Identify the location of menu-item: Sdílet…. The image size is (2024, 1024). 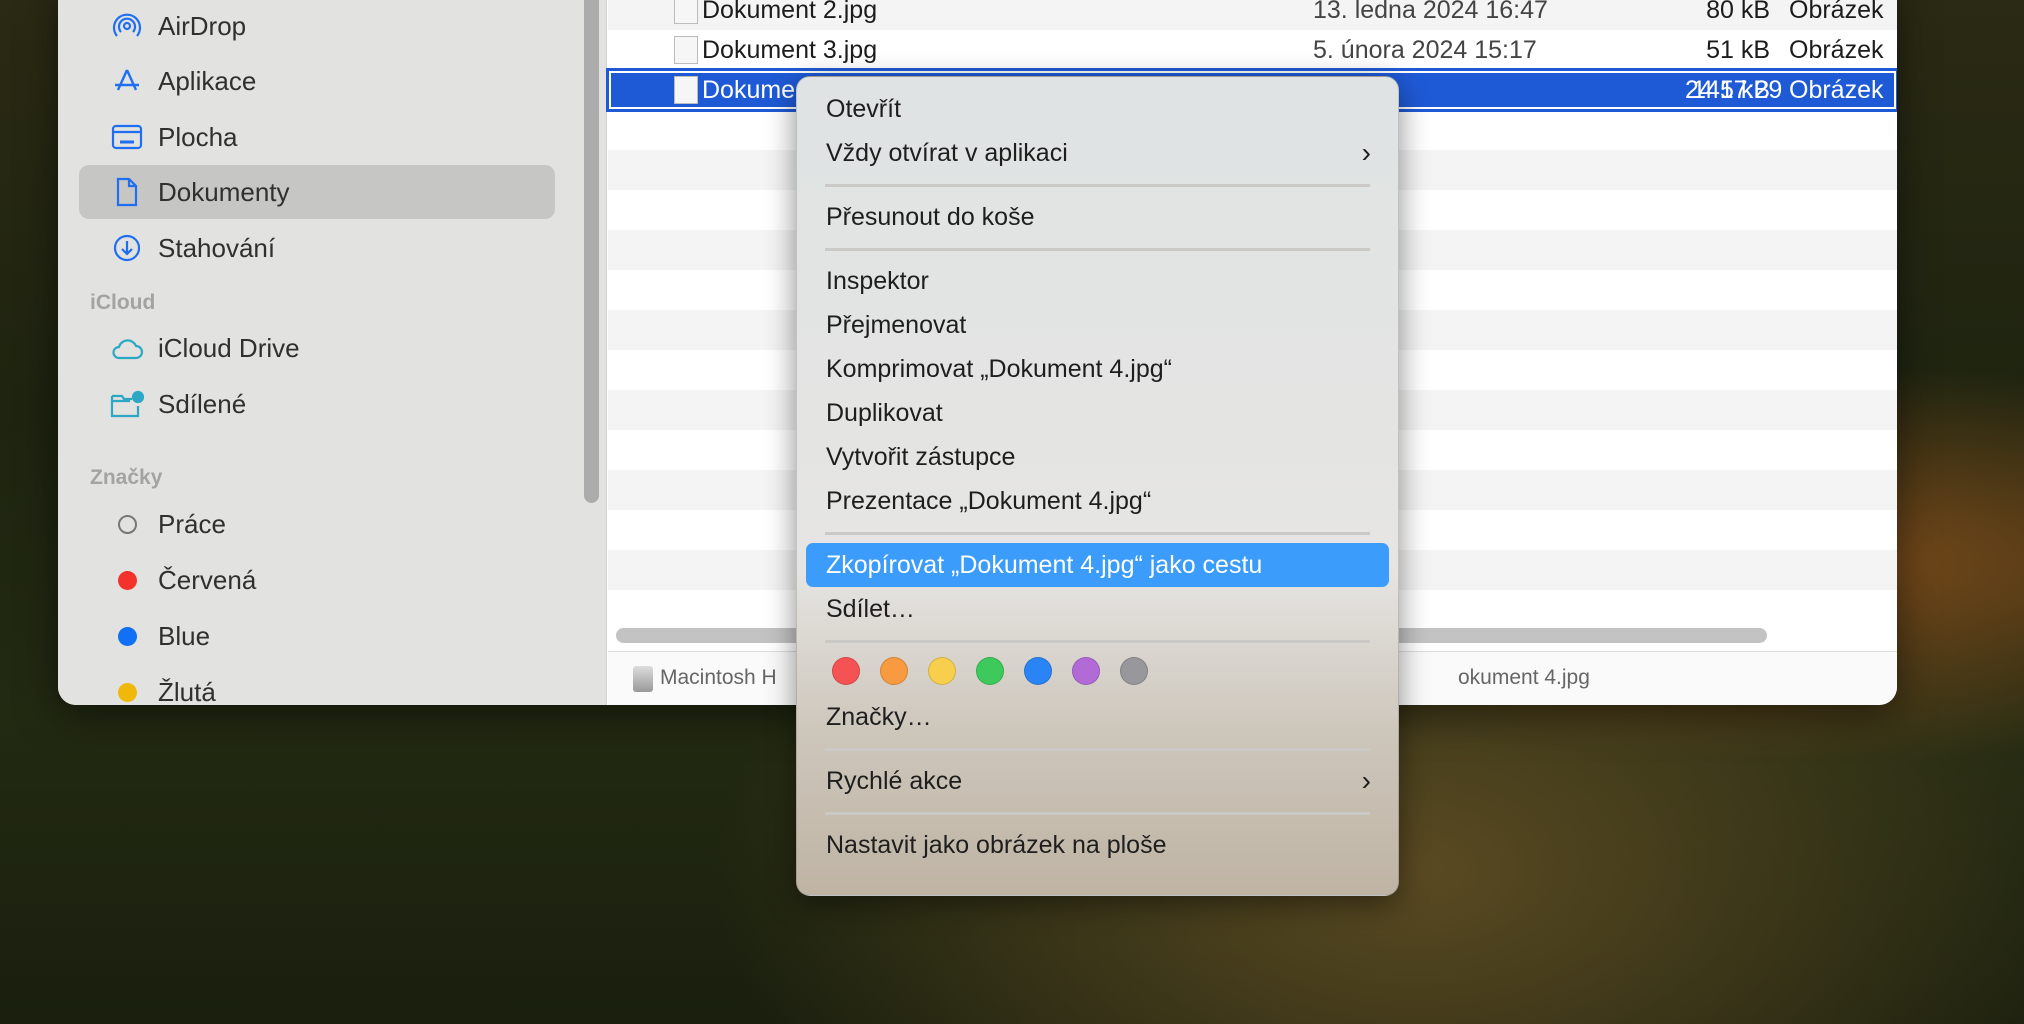
(1097, 609).